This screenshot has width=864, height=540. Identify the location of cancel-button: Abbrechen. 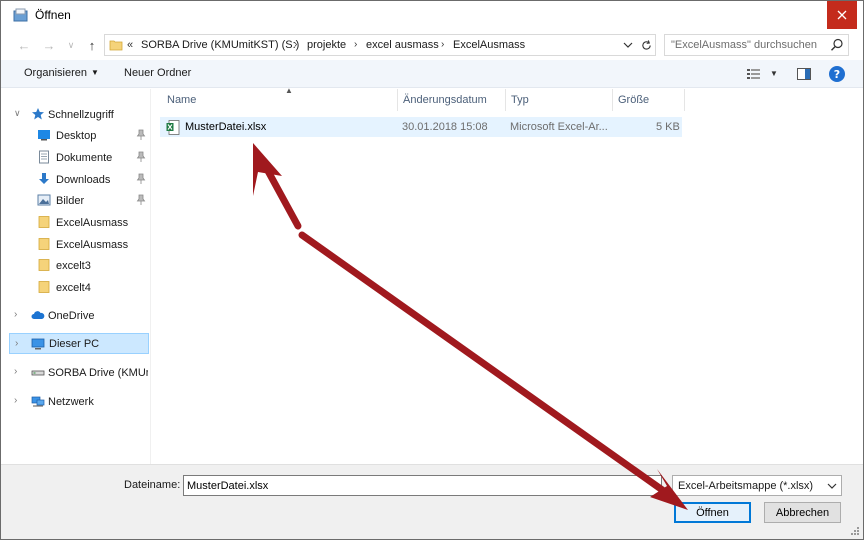
(802, 512).